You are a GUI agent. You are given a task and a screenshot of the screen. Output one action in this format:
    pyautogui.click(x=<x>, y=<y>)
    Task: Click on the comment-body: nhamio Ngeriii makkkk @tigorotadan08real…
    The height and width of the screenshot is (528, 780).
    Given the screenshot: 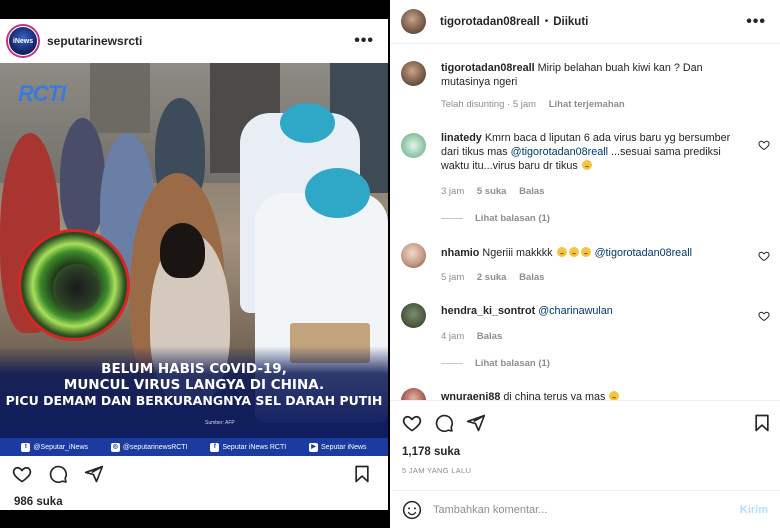 What is the action you would take?
    pyautogui.click(x=596, y=253)
    